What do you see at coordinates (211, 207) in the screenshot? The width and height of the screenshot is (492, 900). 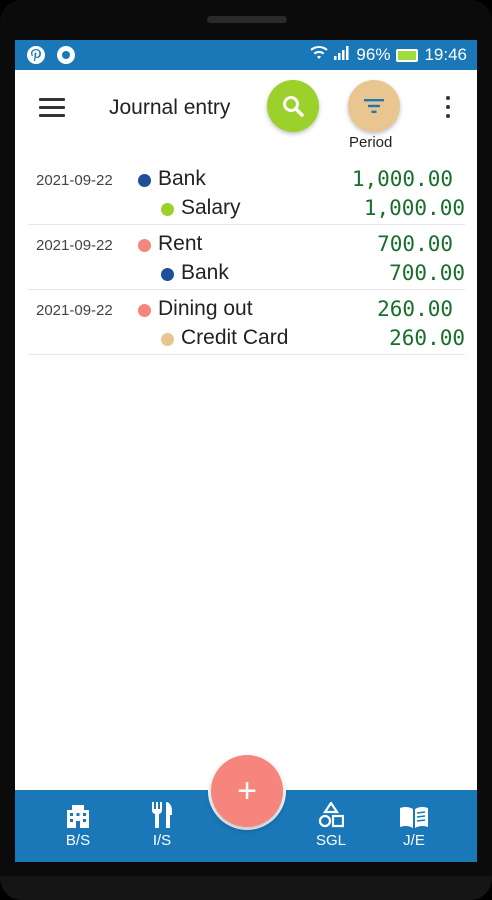 I see `credit-account: Salary` at bounding box center [211, 207].